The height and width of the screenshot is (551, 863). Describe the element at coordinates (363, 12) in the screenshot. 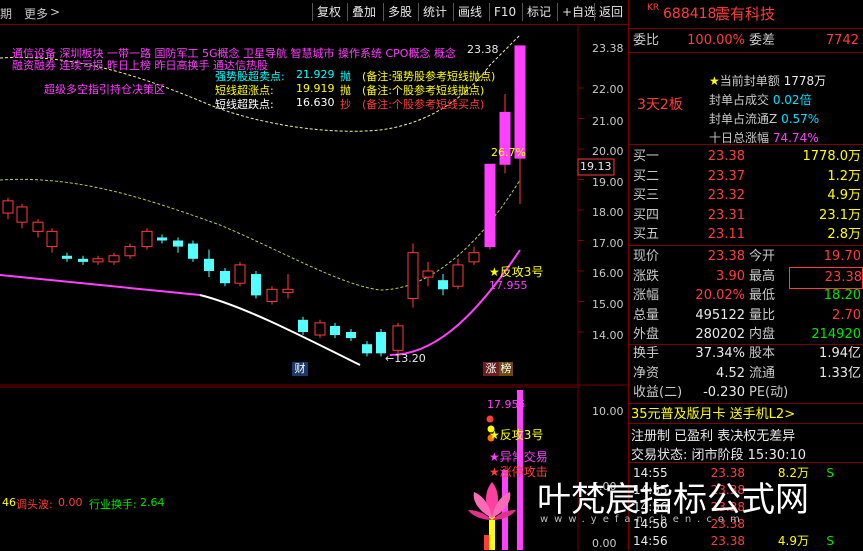

I see `overlay-button: 叠加` at that location.